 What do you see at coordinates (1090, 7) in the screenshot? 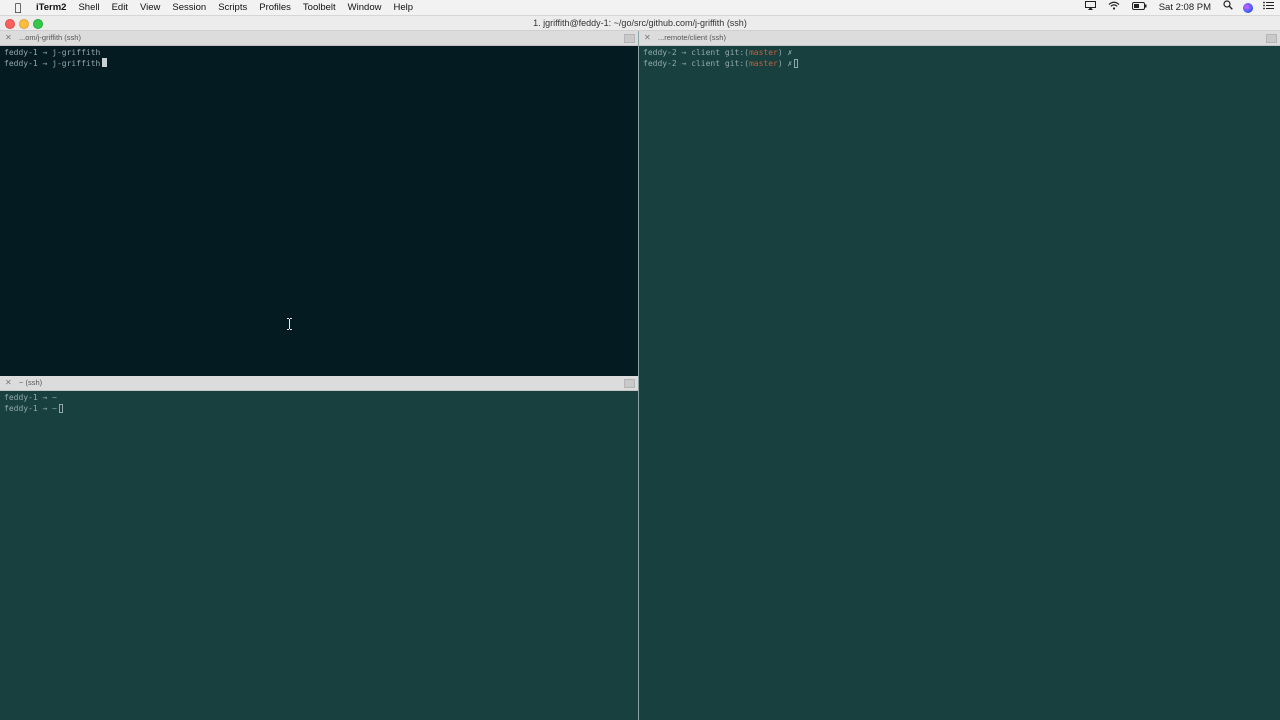
I see `airplay-icon` at bounding box center [1090, 7].